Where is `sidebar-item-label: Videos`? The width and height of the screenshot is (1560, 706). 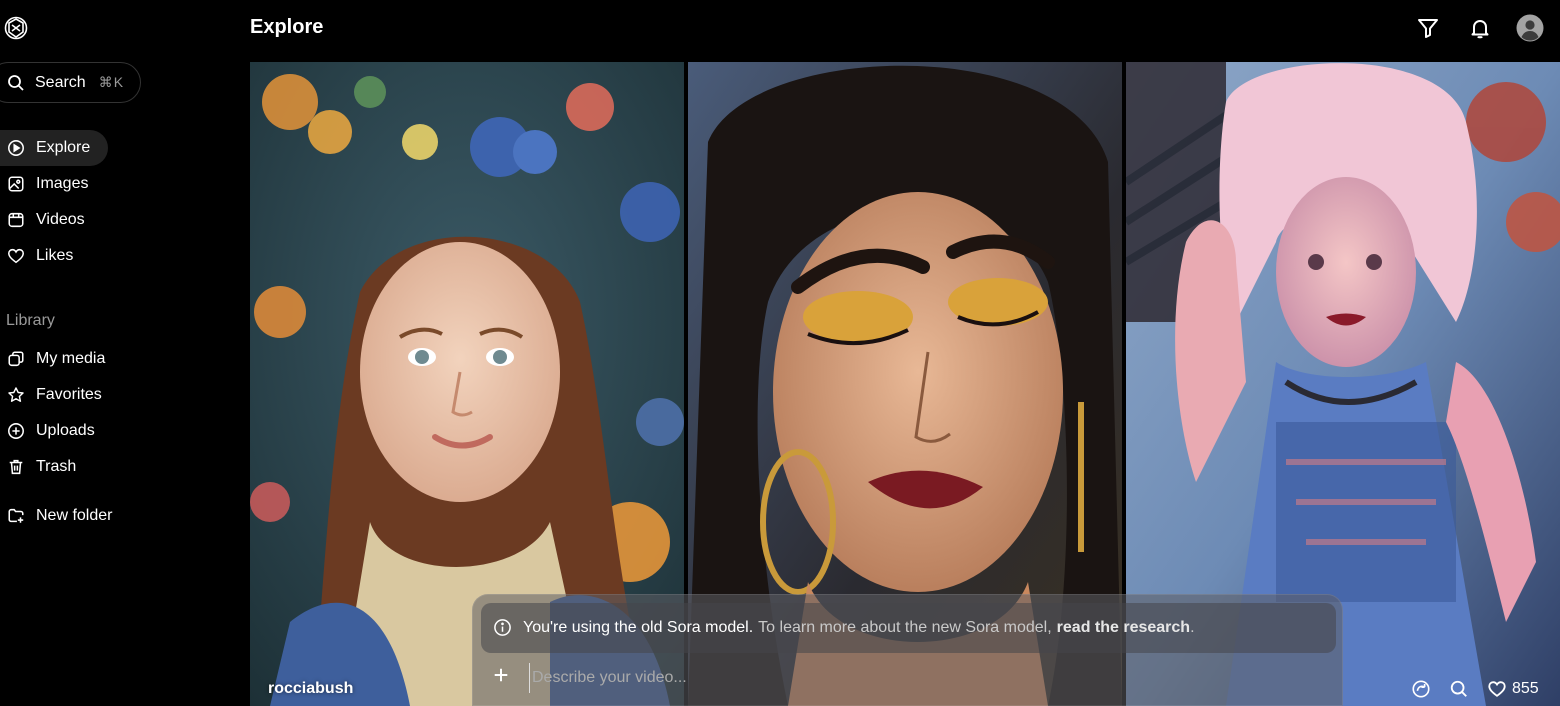
sidebar-item-label: Videos is located at coordinates (60, 219).